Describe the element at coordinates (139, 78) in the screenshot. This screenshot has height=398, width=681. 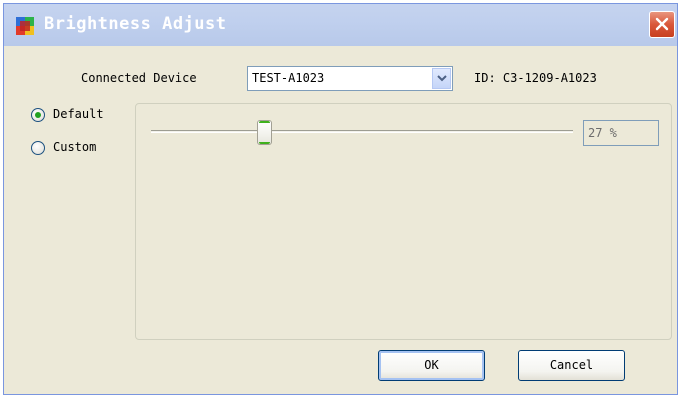
I see `connected-device-label: Connected Device` at that location.